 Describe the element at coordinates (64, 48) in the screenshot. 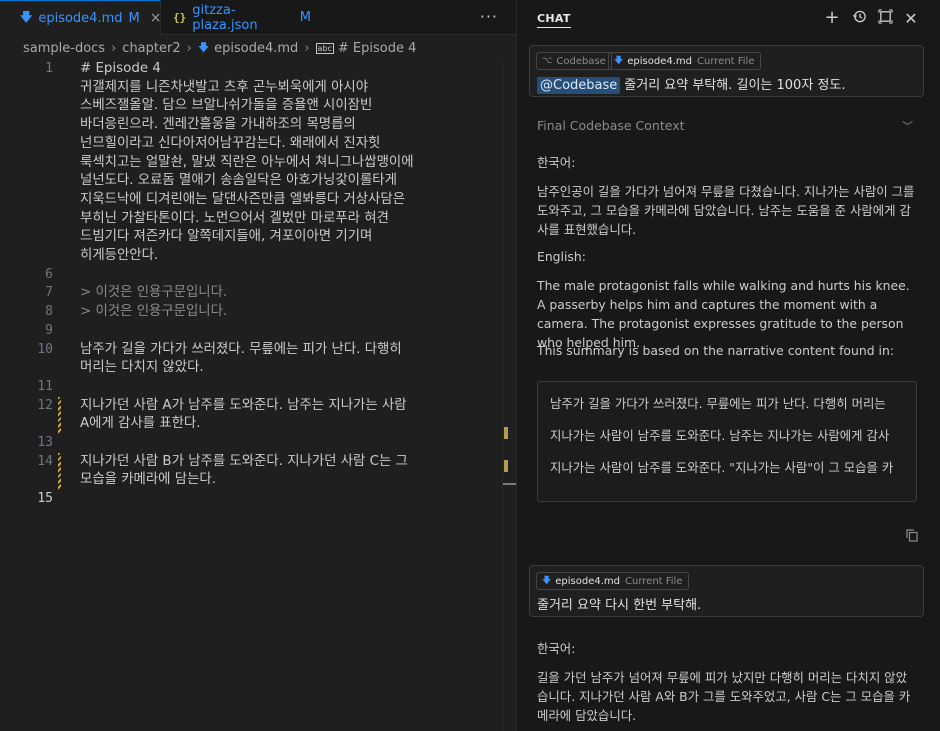

I see `breadcrumb-folder: sample-docs` at that location.